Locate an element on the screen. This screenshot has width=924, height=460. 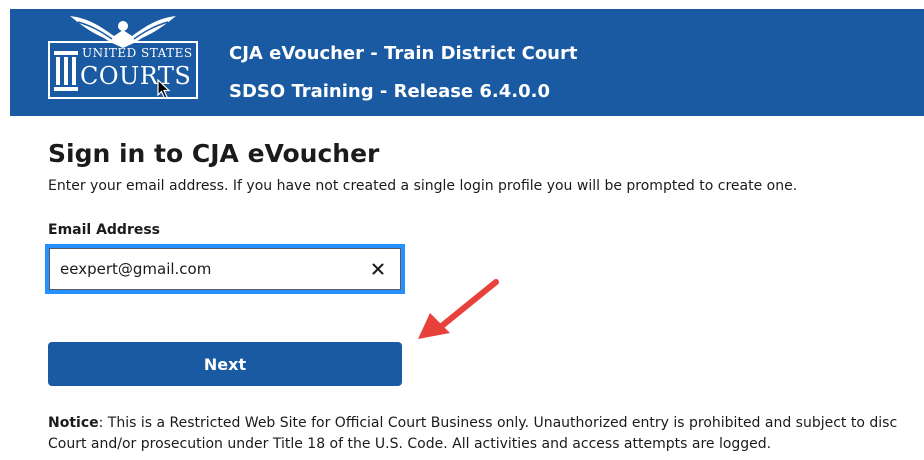
logo-text-bottom: COURTS is located at coordinates (136, 76).